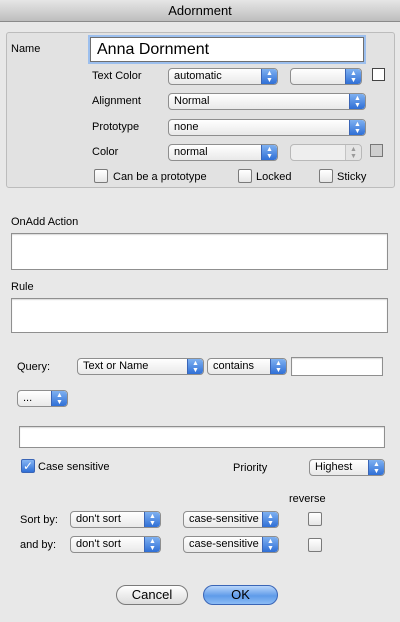  Describe the element at coordinates (337, 366) in the screenshot. I see `query-value-field` at that location.